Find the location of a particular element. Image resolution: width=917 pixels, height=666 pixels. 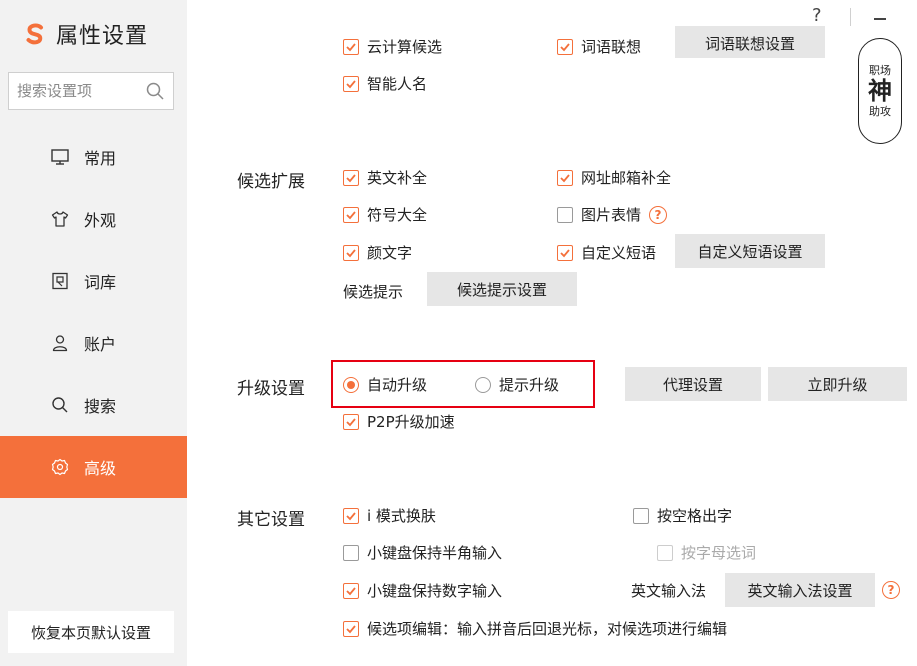

search-input is located at coordinates (81, 91).